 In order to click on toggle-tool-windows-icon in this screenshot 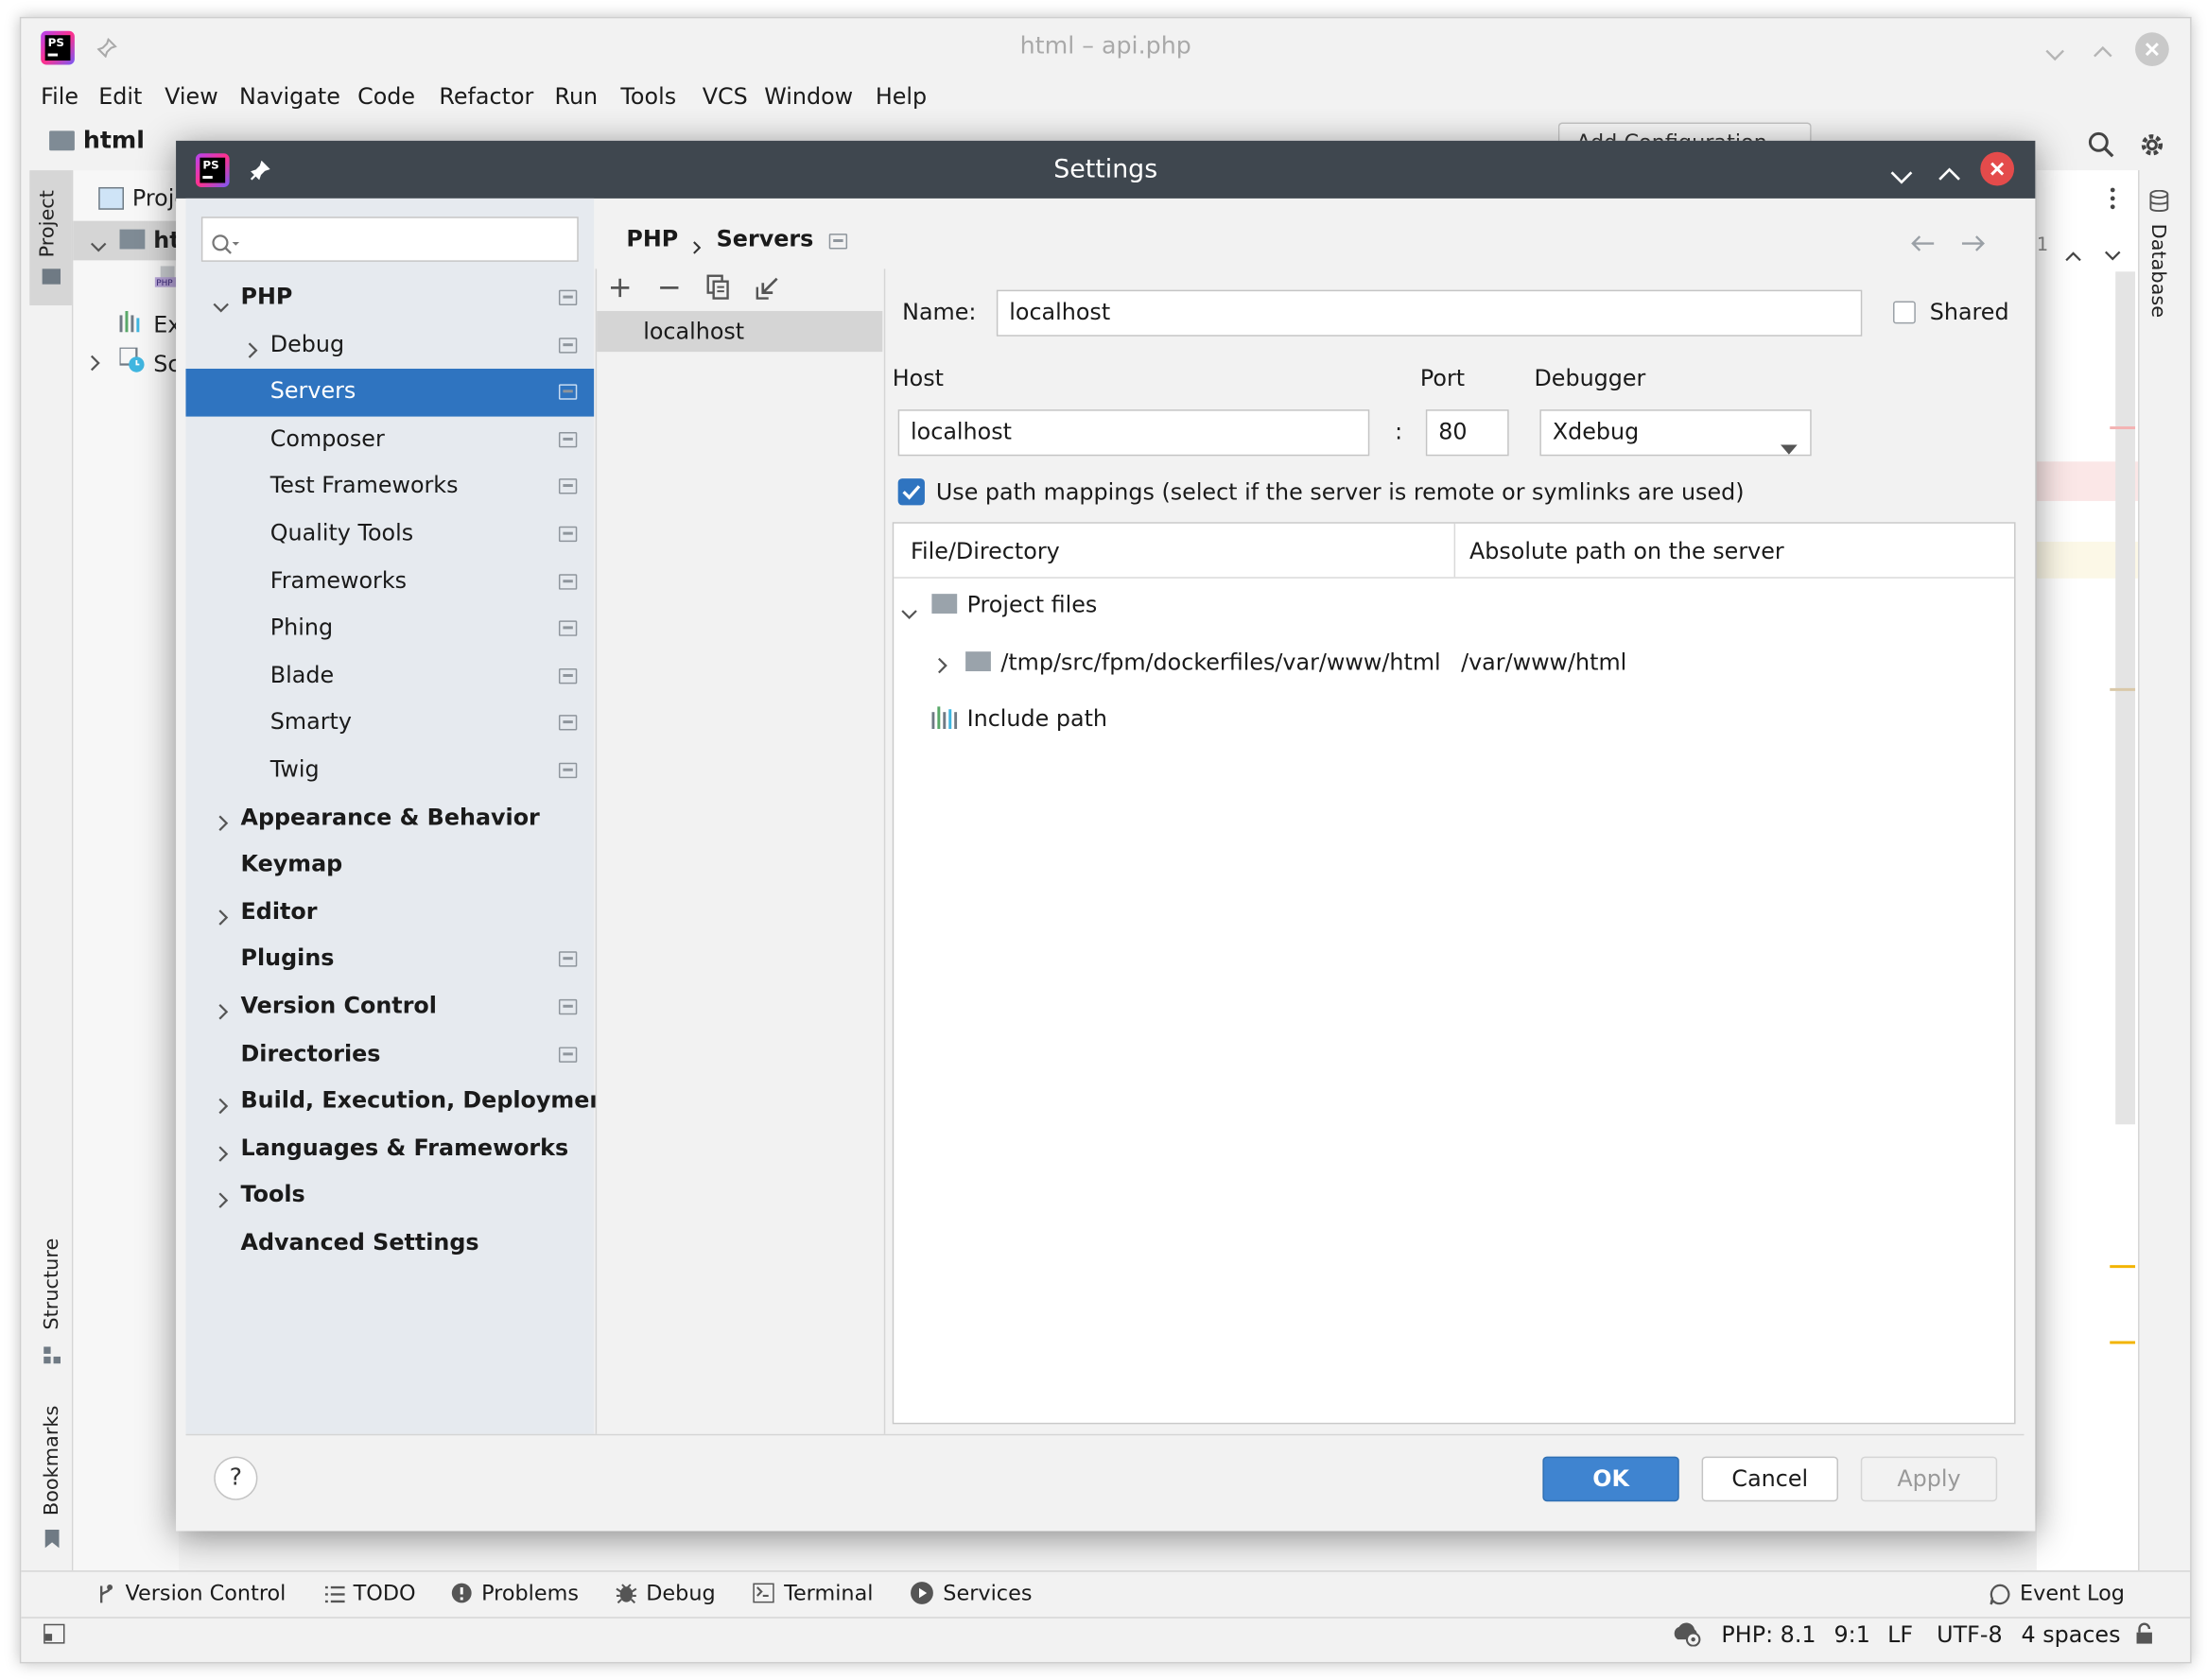, I will do `click(54, 1633)`.